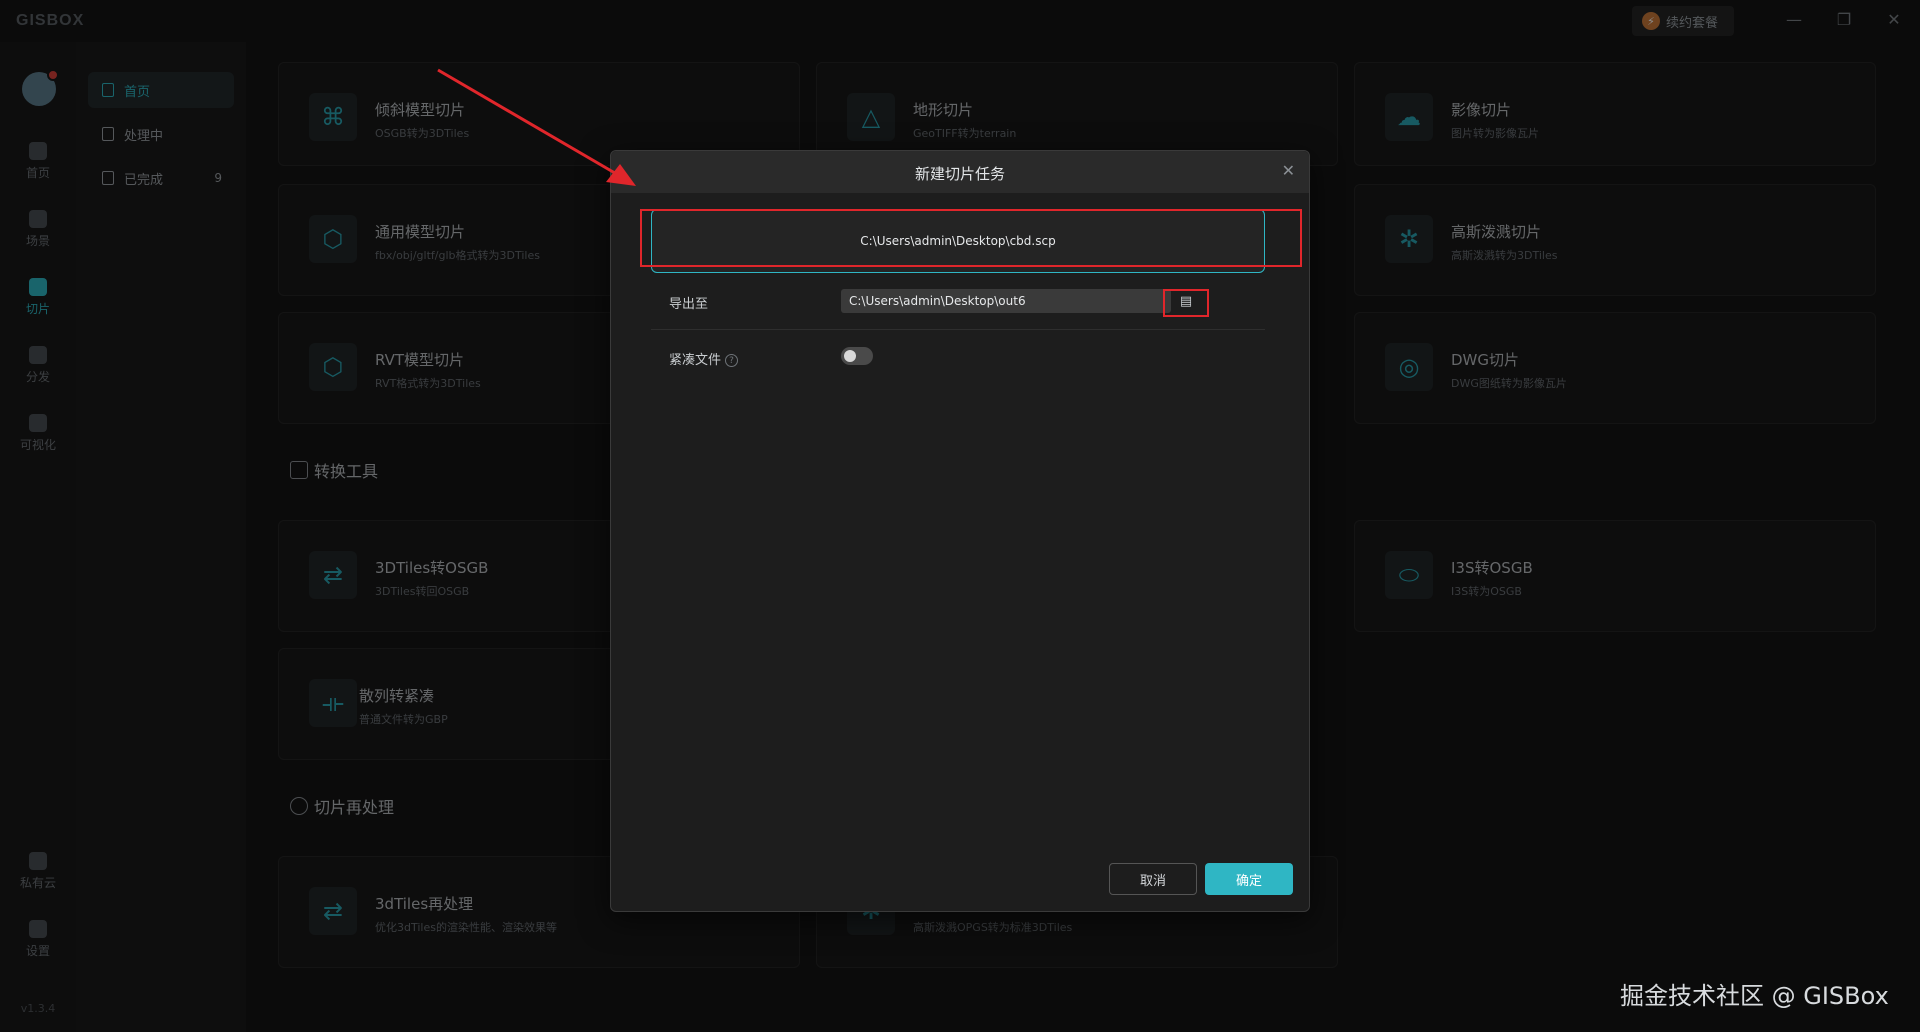 The image size is (1920, 1032). I want to click on arrow-head, so click(621, 175).